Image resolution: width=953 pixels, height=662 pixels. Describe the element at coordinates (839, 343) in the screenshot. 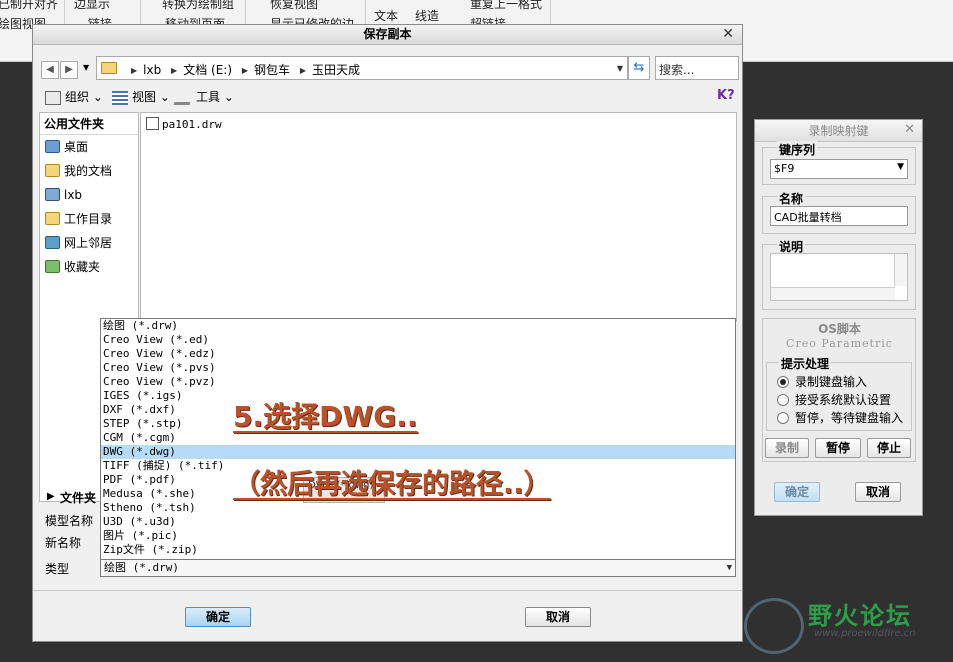

I see `creo-label: Creo Parametric` at that location.